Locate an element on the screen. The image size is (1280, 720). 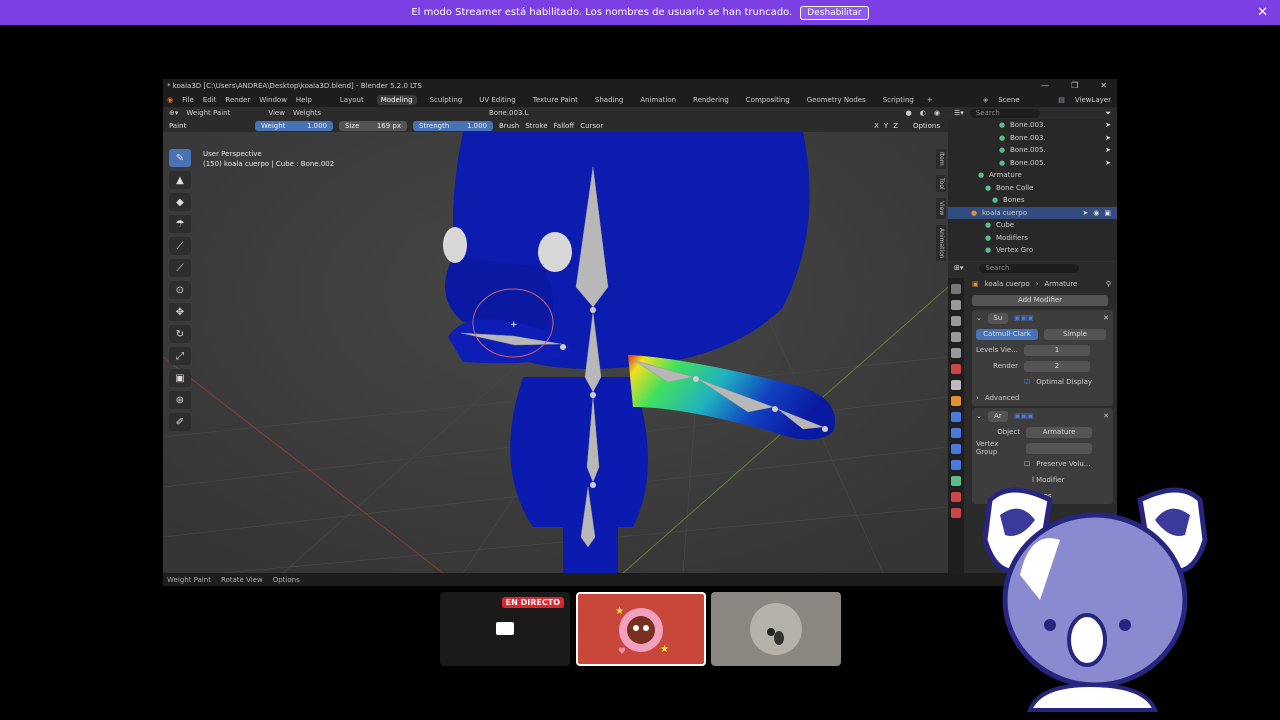
average-brush-icon: ◆ is located at coordinates (180, 202).